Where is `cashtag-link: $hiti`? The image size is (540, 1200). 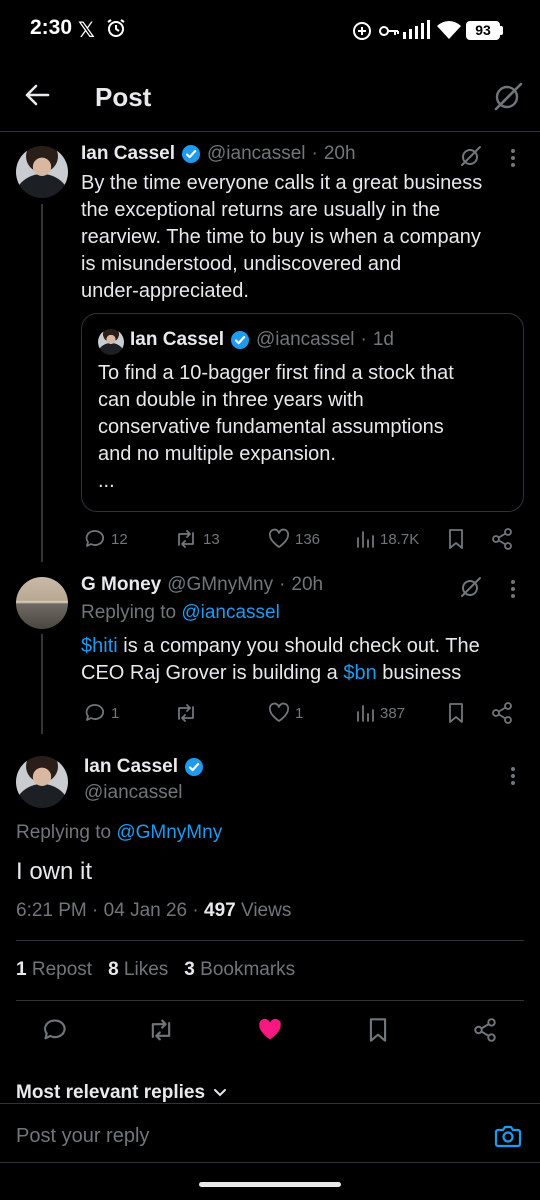 cashtag-link: $hiti is located at coordinates (99, 646).